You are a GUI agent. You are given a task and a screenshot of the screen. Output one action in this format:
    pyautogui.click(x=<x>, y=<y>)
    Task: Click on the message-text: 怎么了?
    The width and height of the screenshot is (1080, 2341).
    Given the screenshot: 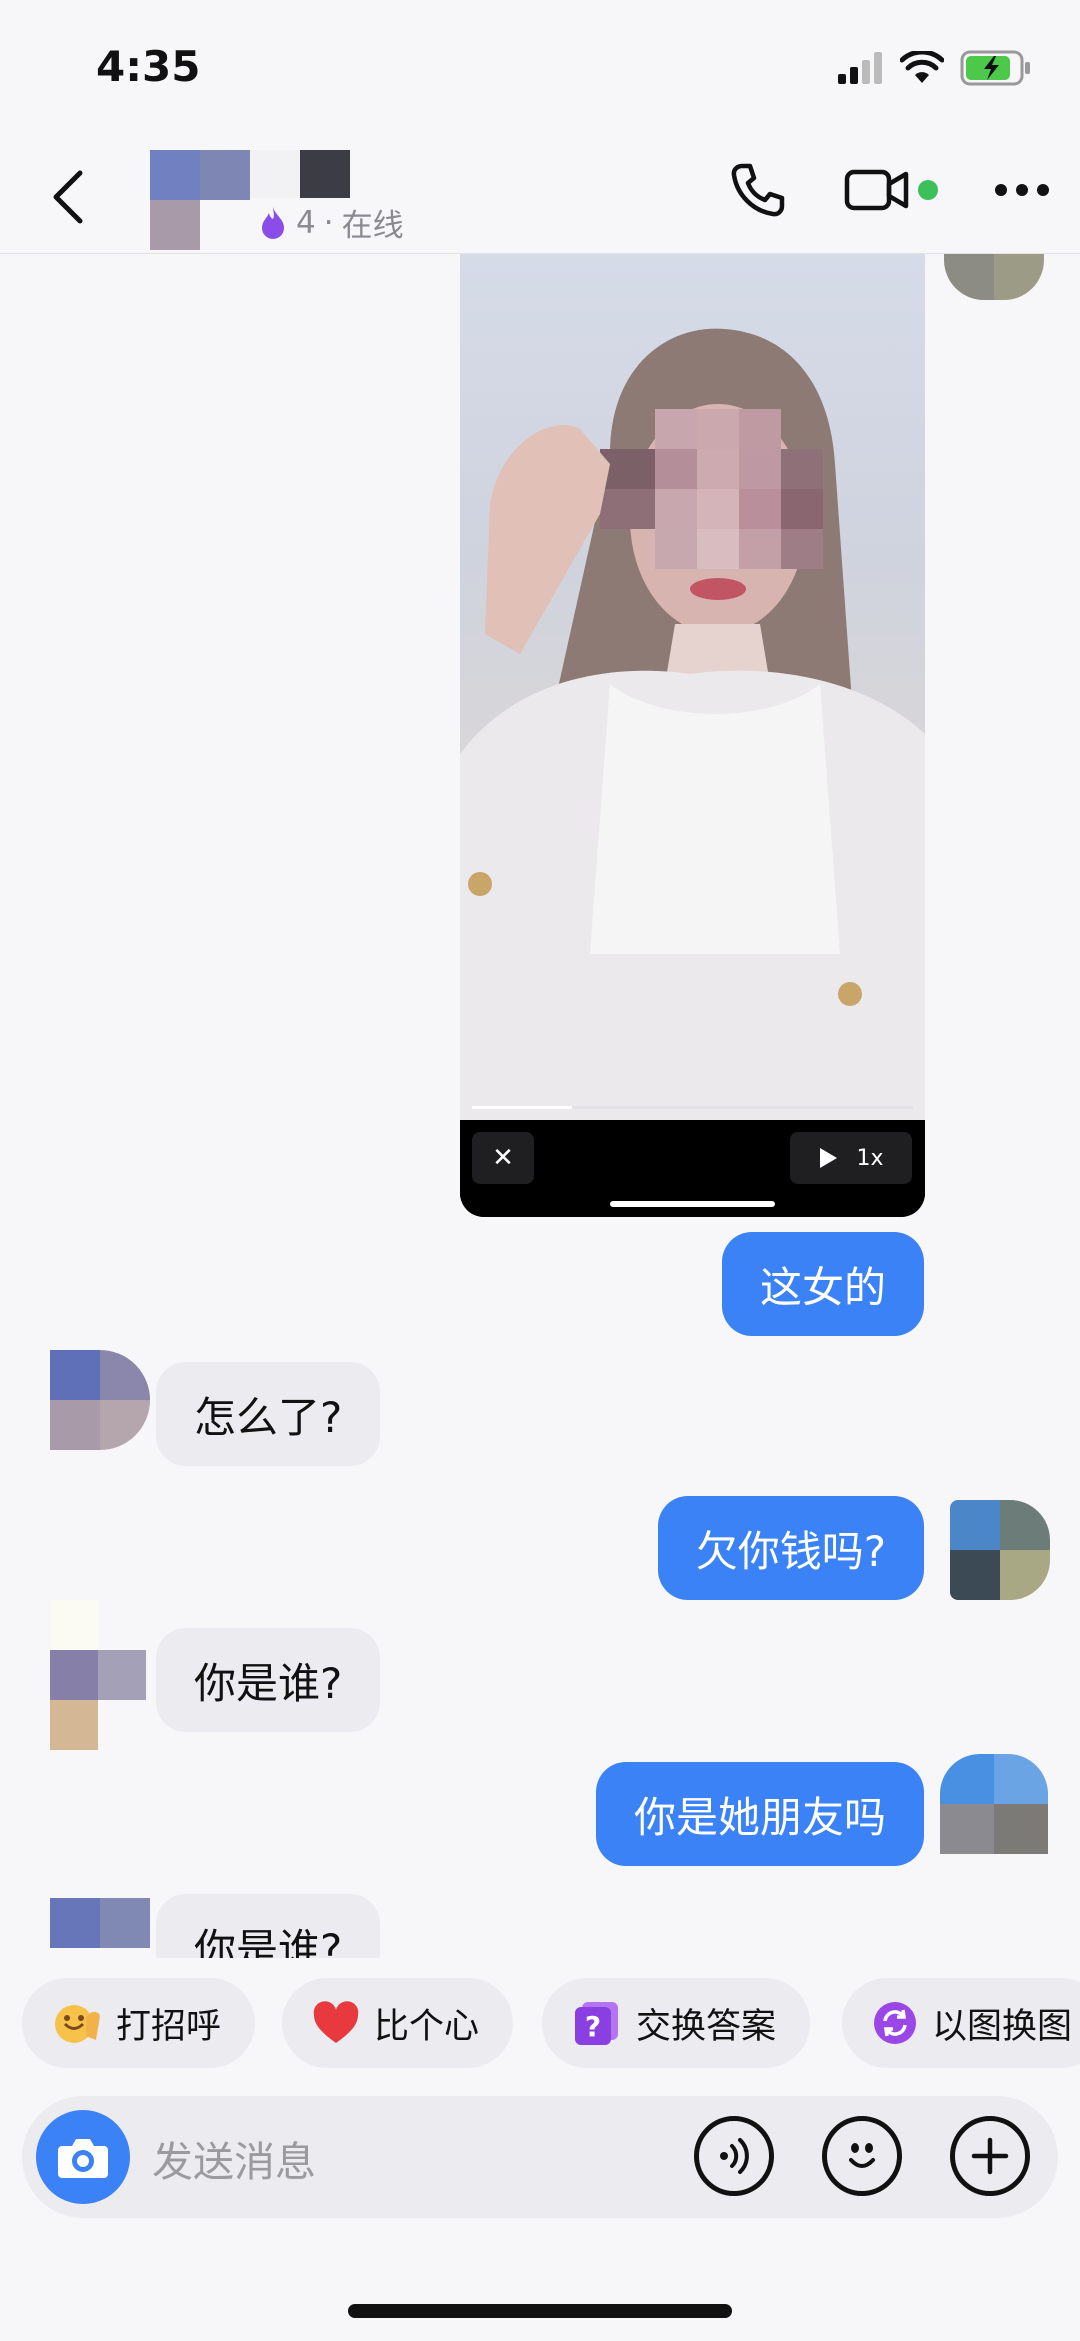 What is the action you would take?
    pyautogui.click(x=268, y=1417)
    